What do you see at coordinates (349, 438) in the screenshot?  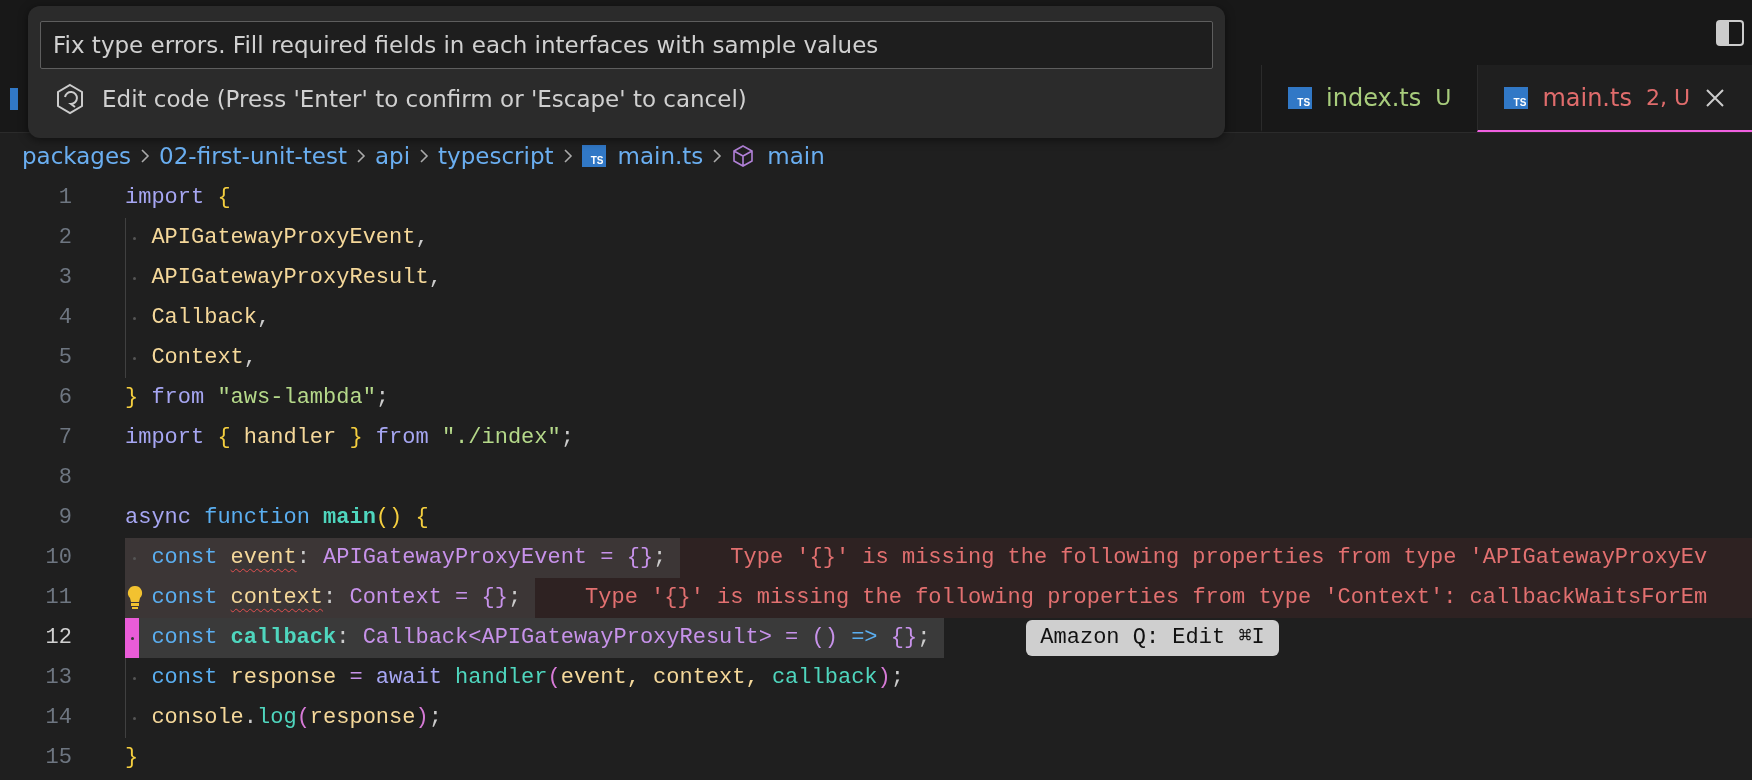 I see `code-text: import { handler } from "./index";` at bounding box center [349, 438].